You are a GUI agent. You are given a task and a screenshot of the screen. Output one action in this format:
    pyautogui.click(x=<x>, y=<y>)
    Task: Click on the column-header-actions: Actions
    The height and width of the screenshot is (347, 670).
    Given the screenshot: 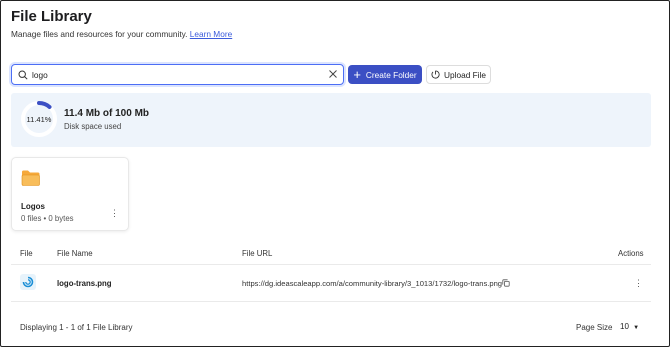 What is the action you would take?
    pyautogui.click(x=631, y=253)
    